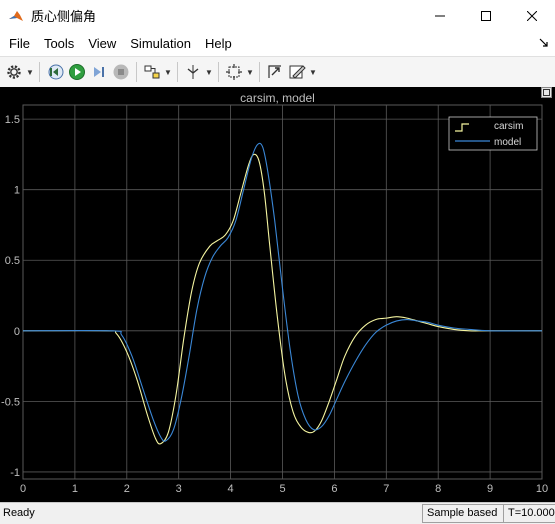  I want to click on menu-bar: File Tools View Simulation Help, so click(277, 43).